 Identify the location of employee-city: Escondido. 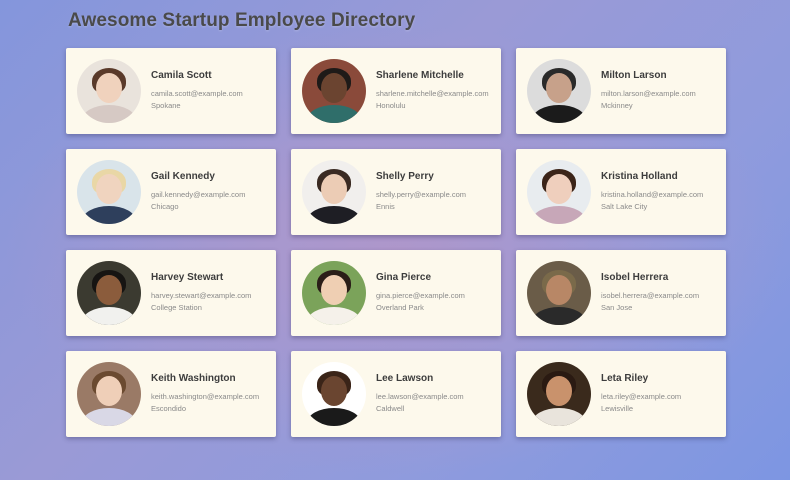
(169, 408).